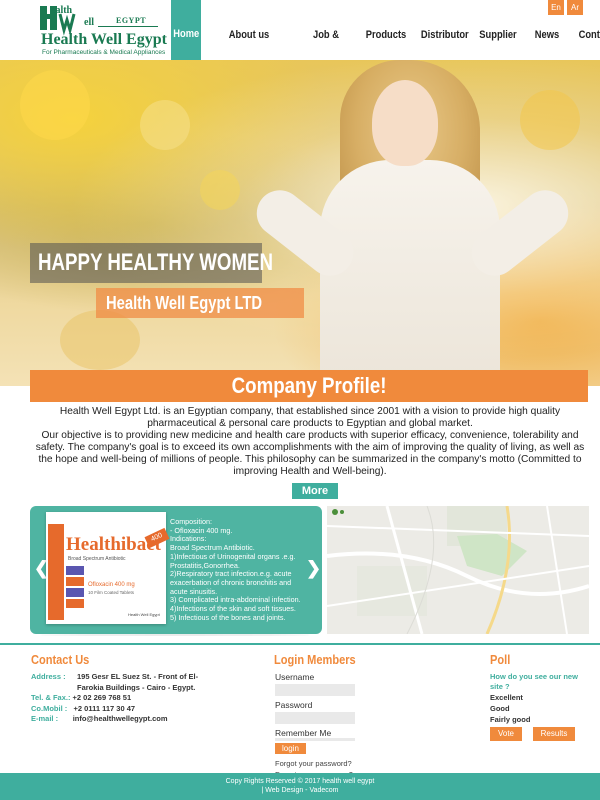 The image size is (600, 800). What do you see at coordinates (48, 676) in the screenshot?
I see `contact-address-label: Address :` at bounding box center [48, 676].